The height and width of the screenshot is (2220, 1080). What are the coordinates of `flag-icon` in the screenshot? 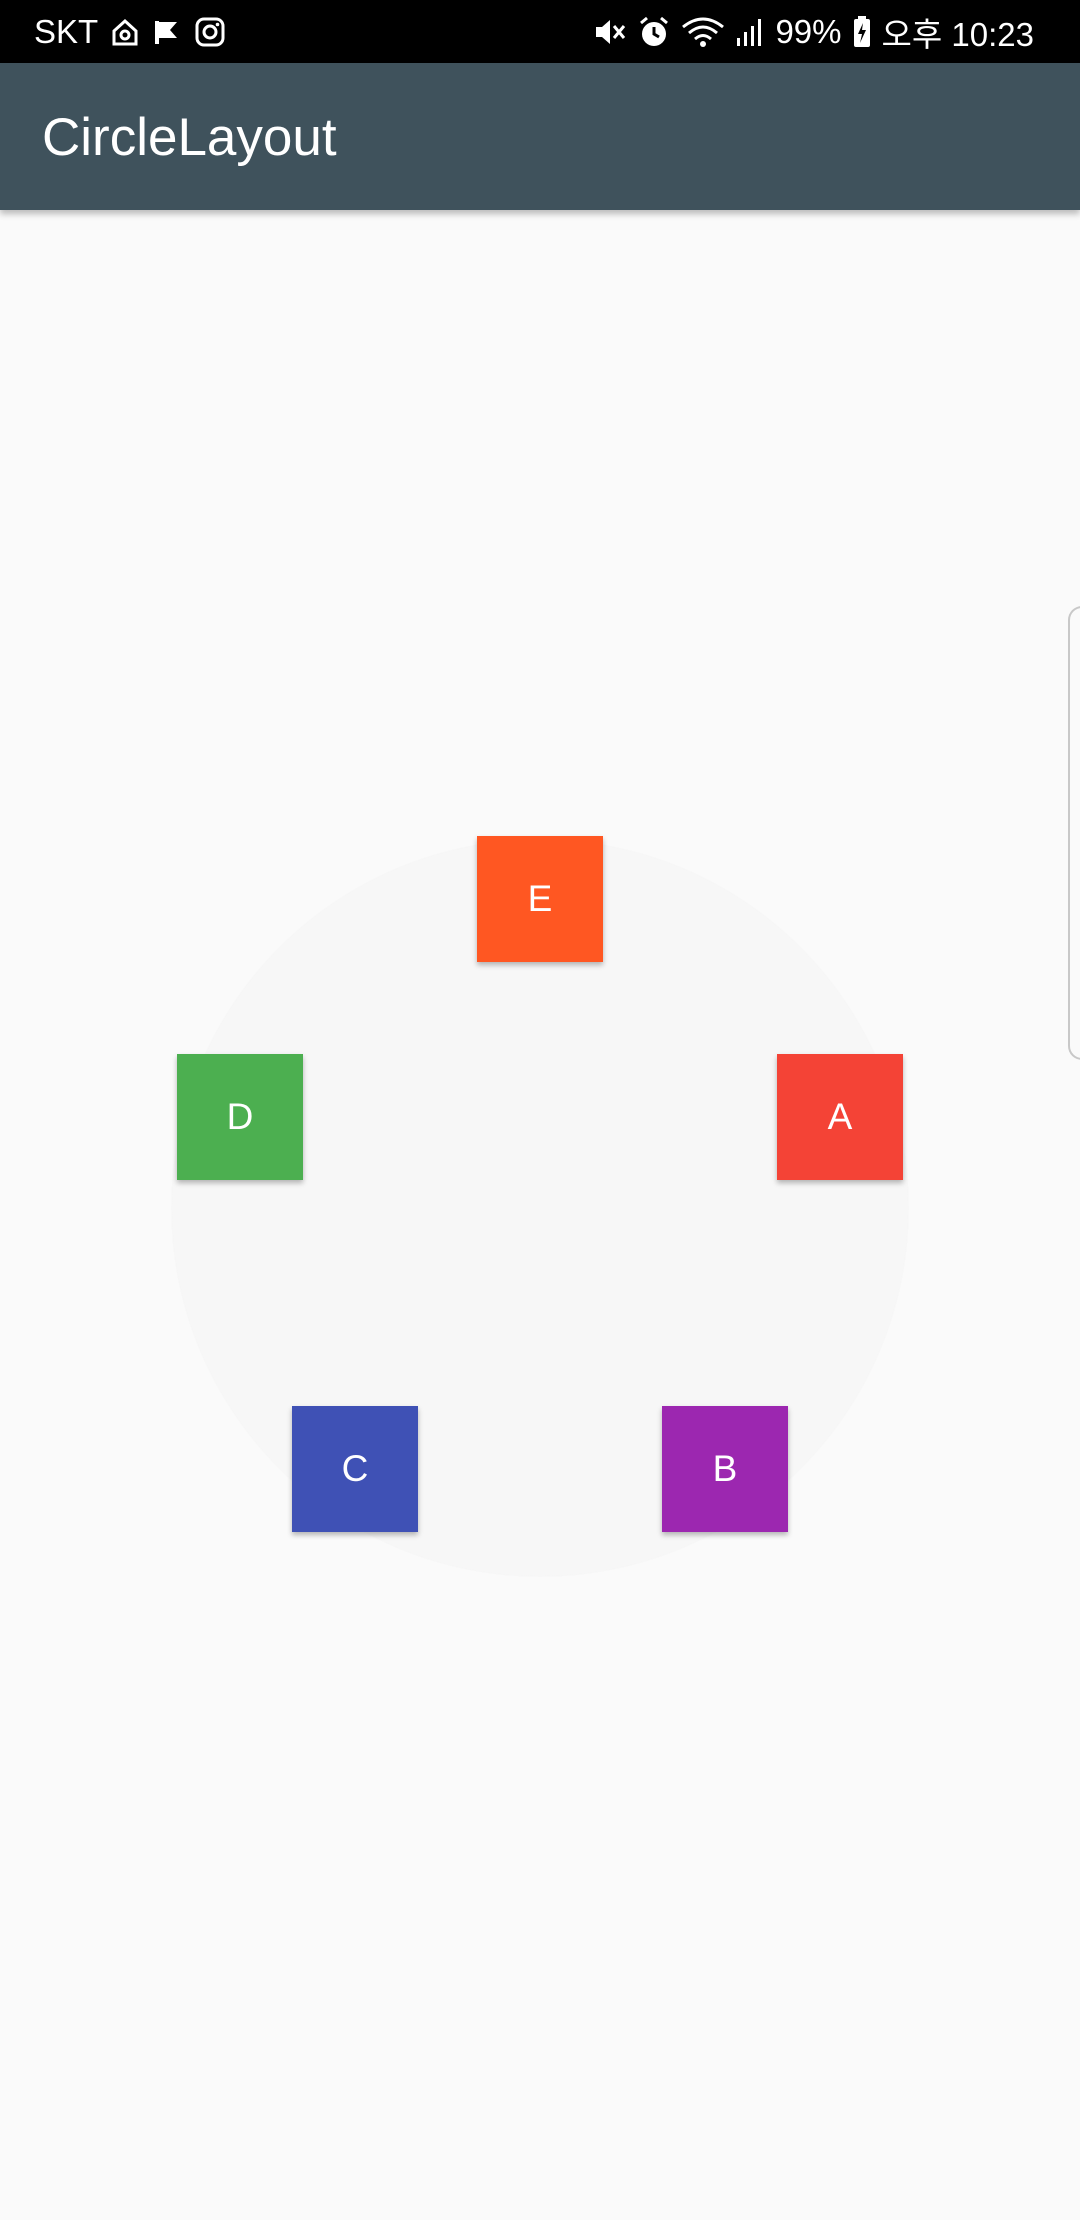 It's located at (167, 32).